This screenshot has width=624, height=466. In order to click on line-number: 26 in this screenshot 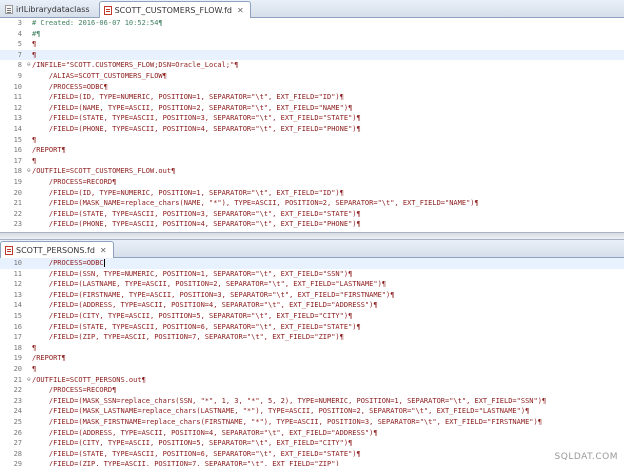, I will do `click(17, 432)`.